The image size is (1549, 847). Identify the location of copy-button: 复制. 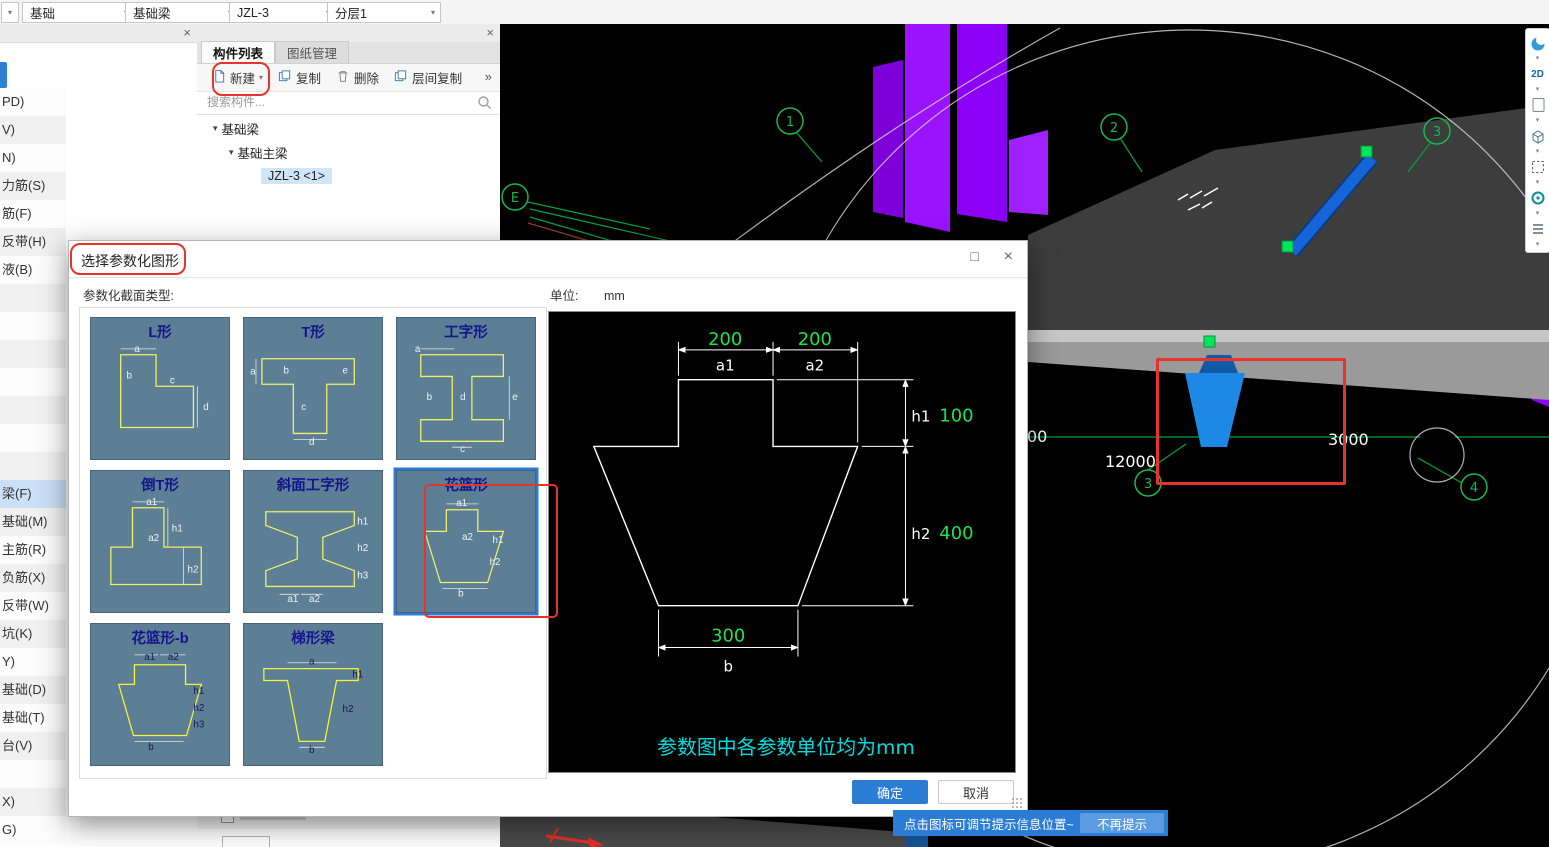
(299, 77).